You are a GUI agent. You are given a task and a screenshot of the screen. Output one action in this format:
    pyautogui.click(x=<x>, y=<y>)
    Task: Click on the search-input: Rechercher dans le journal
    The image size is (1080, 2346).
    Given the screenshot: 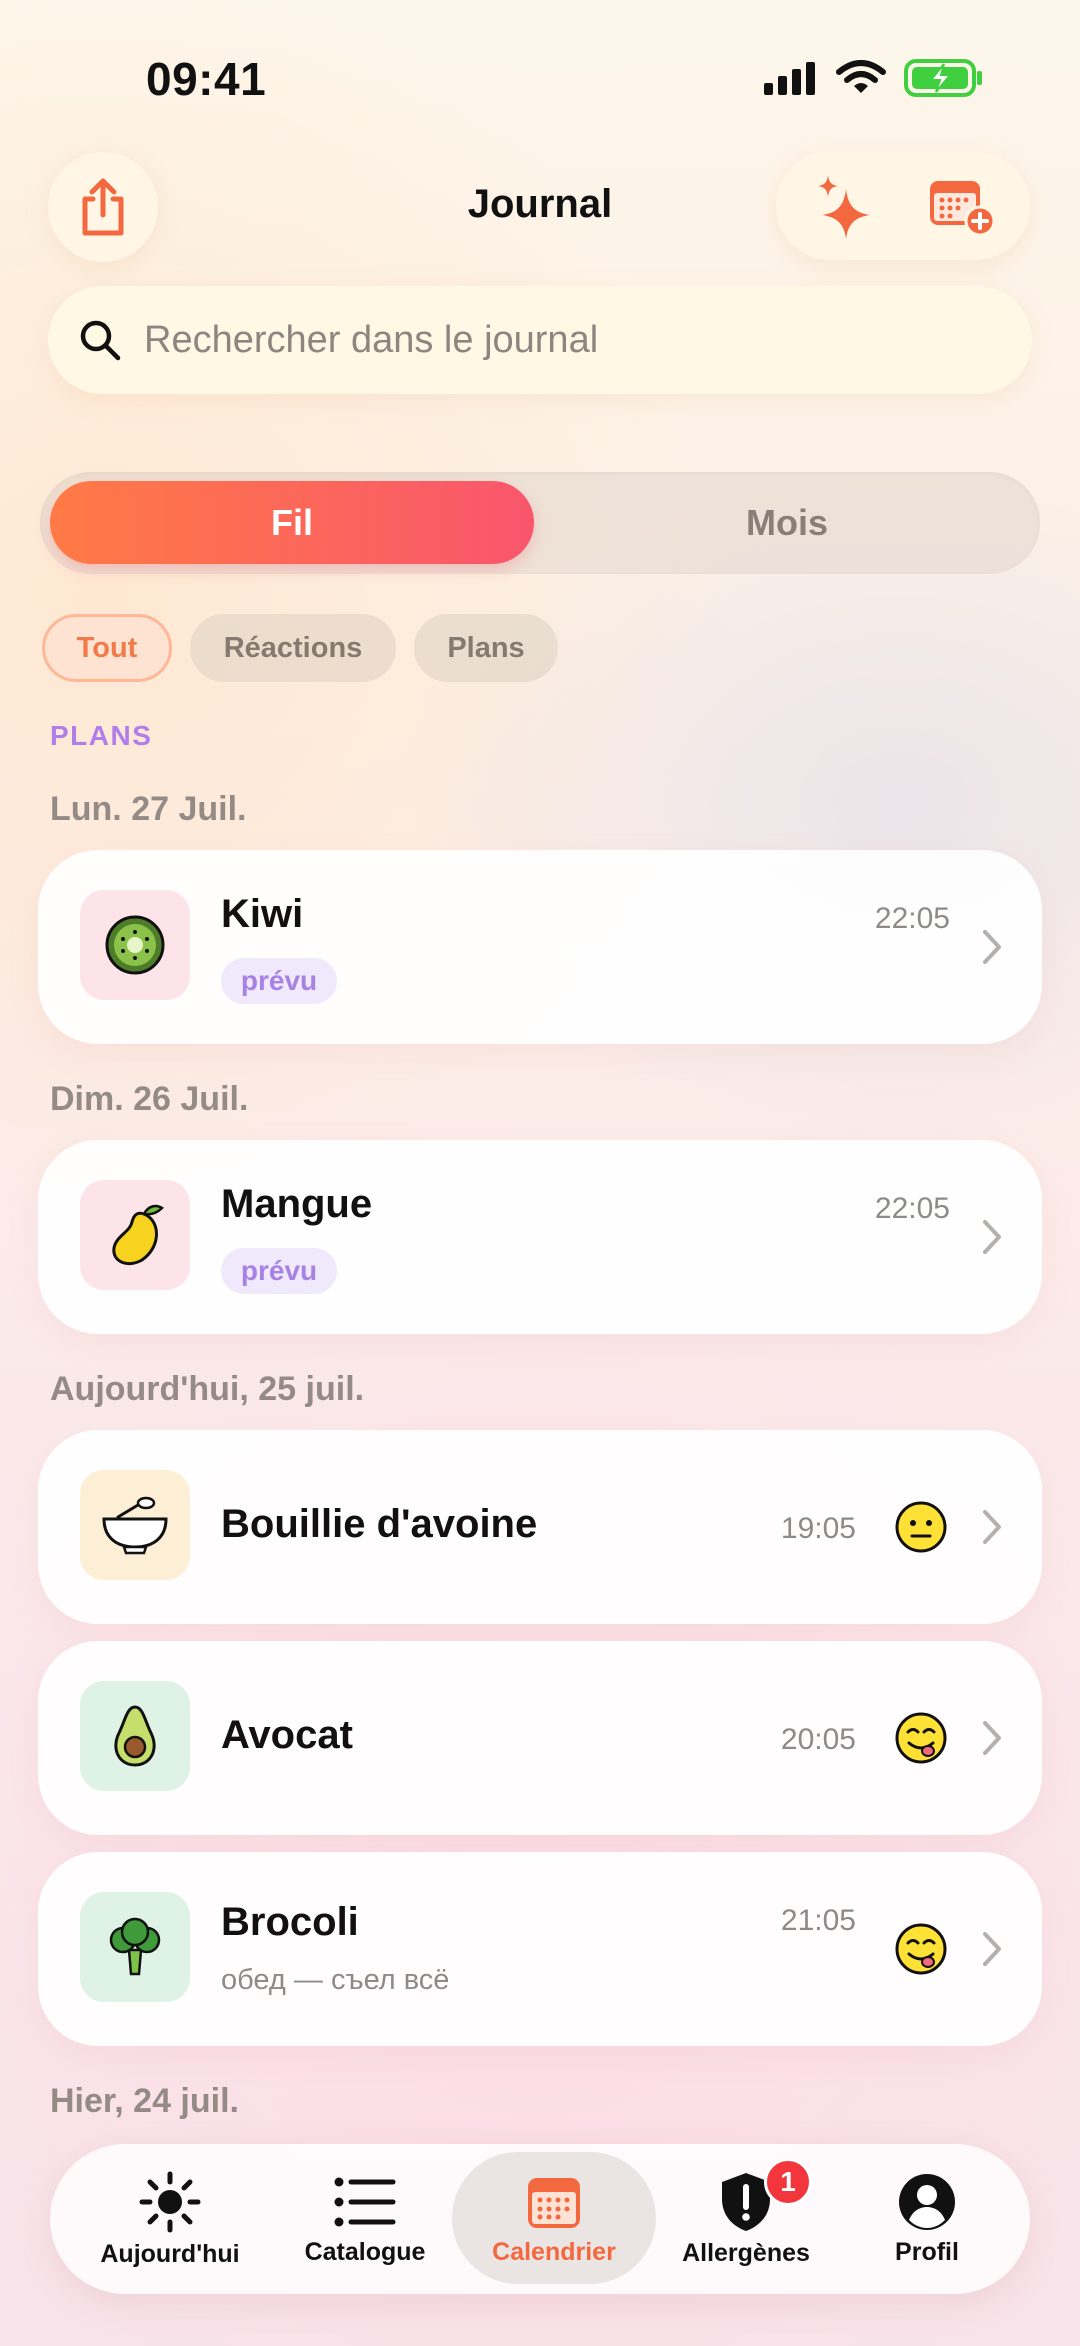 What is the action you would take?
    pyautogui.click(x=540, y=340)
    